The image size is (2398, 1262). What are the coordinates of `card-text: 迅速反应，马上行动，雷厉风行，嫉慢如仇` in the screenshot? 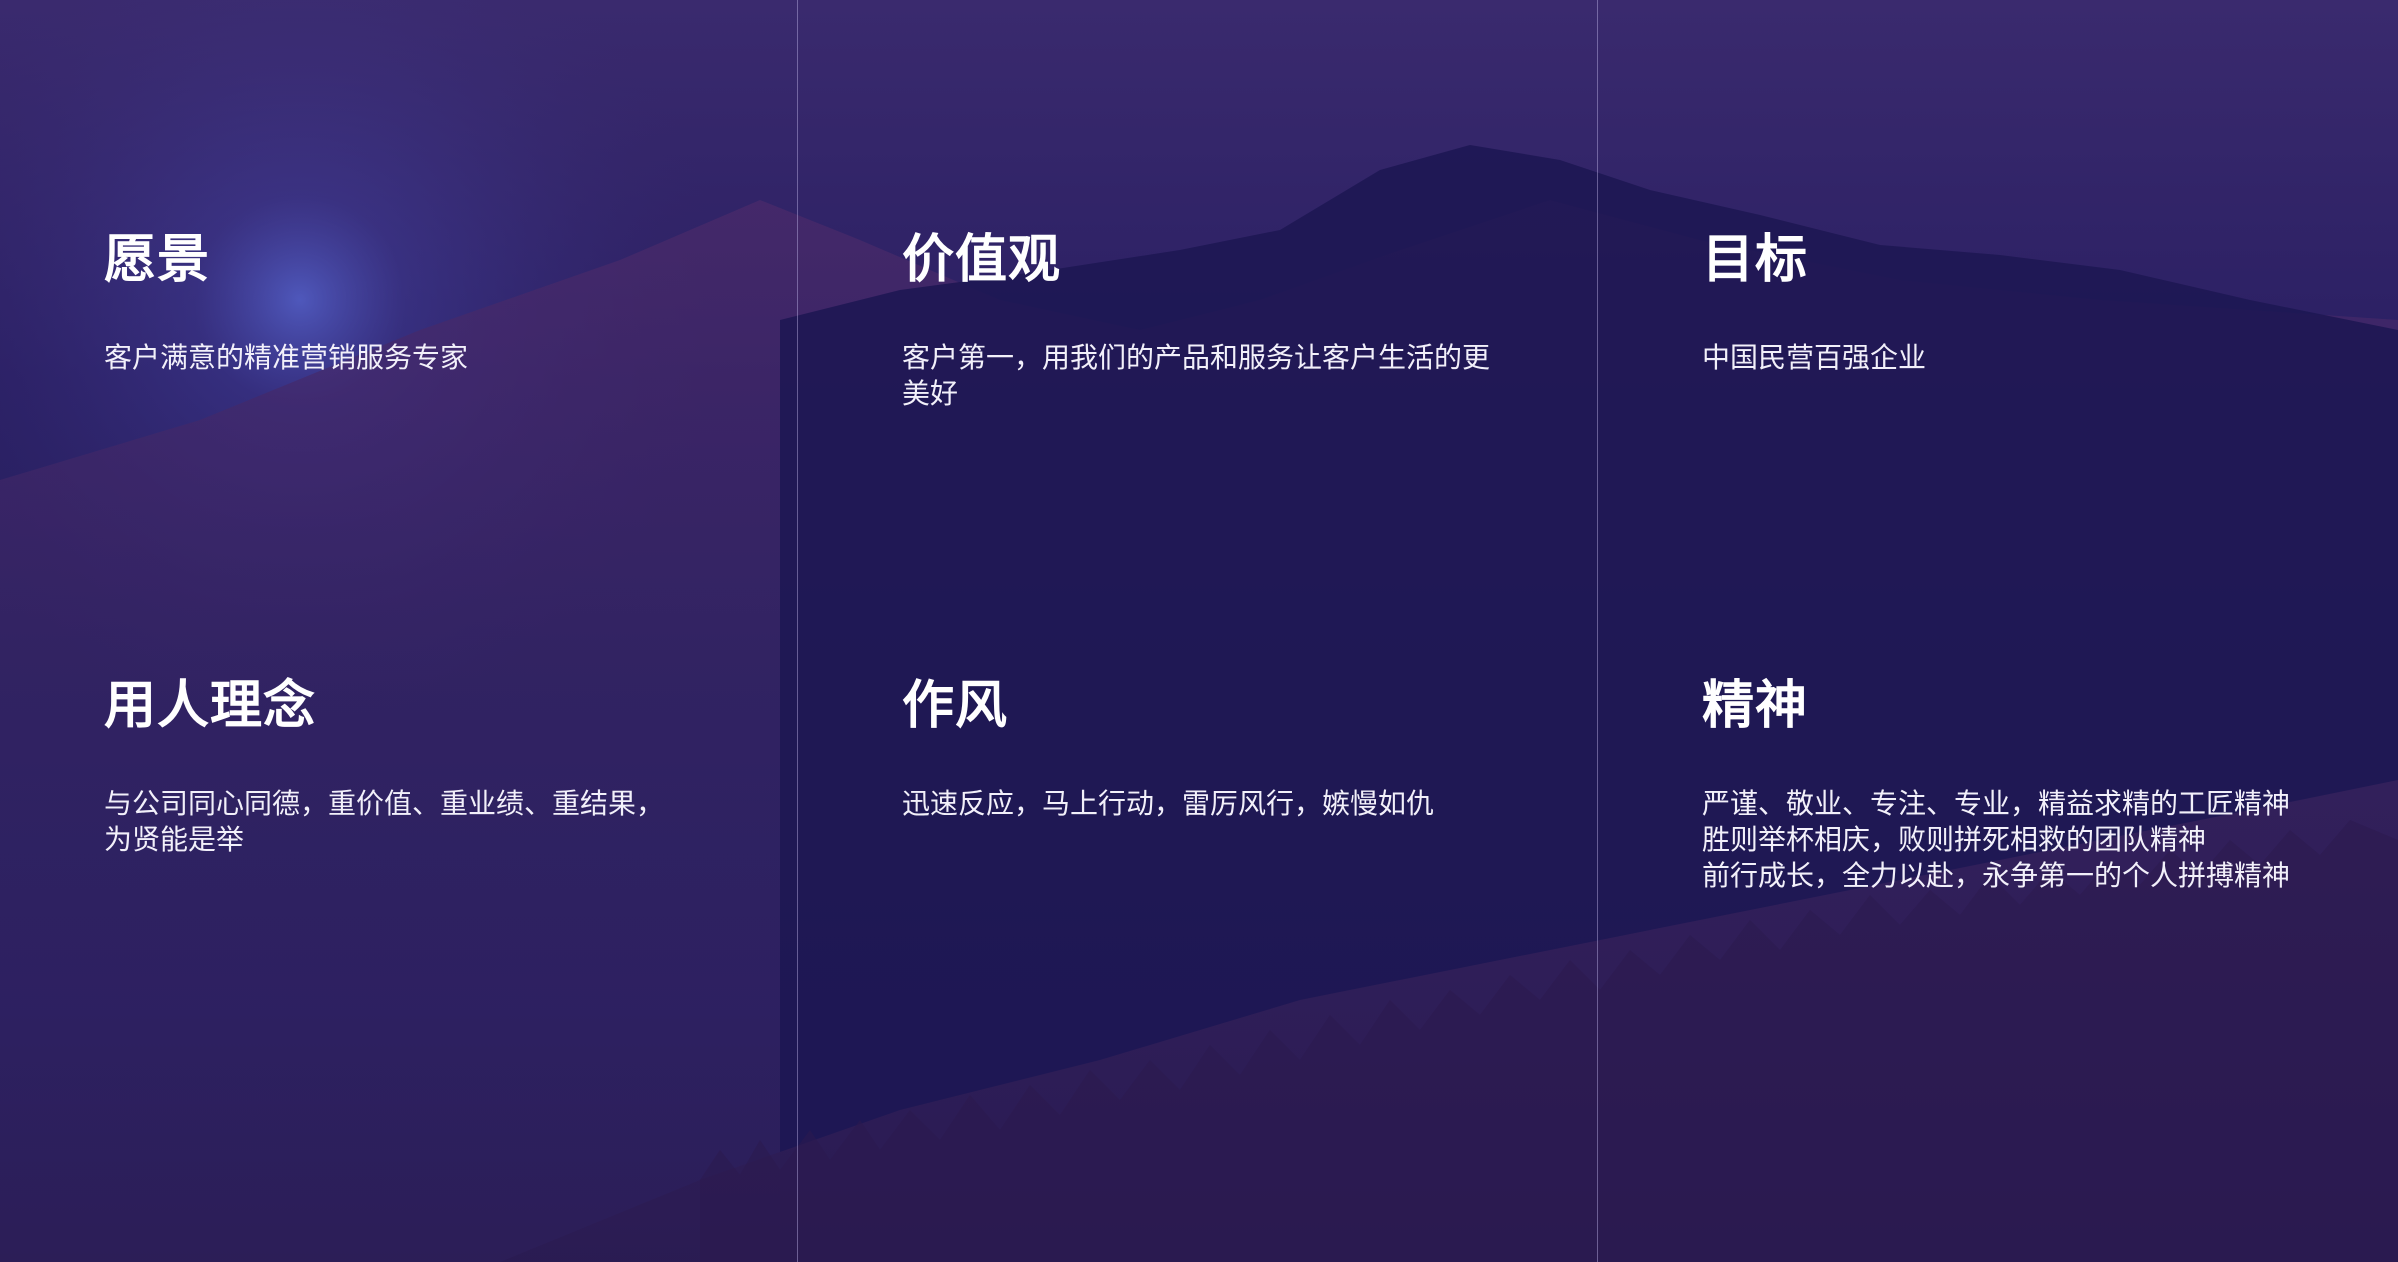 It's located at (1168, 803).